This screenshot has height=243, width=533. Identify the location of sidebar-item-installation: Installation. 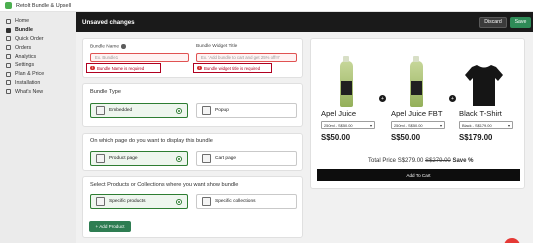
(38, 83).